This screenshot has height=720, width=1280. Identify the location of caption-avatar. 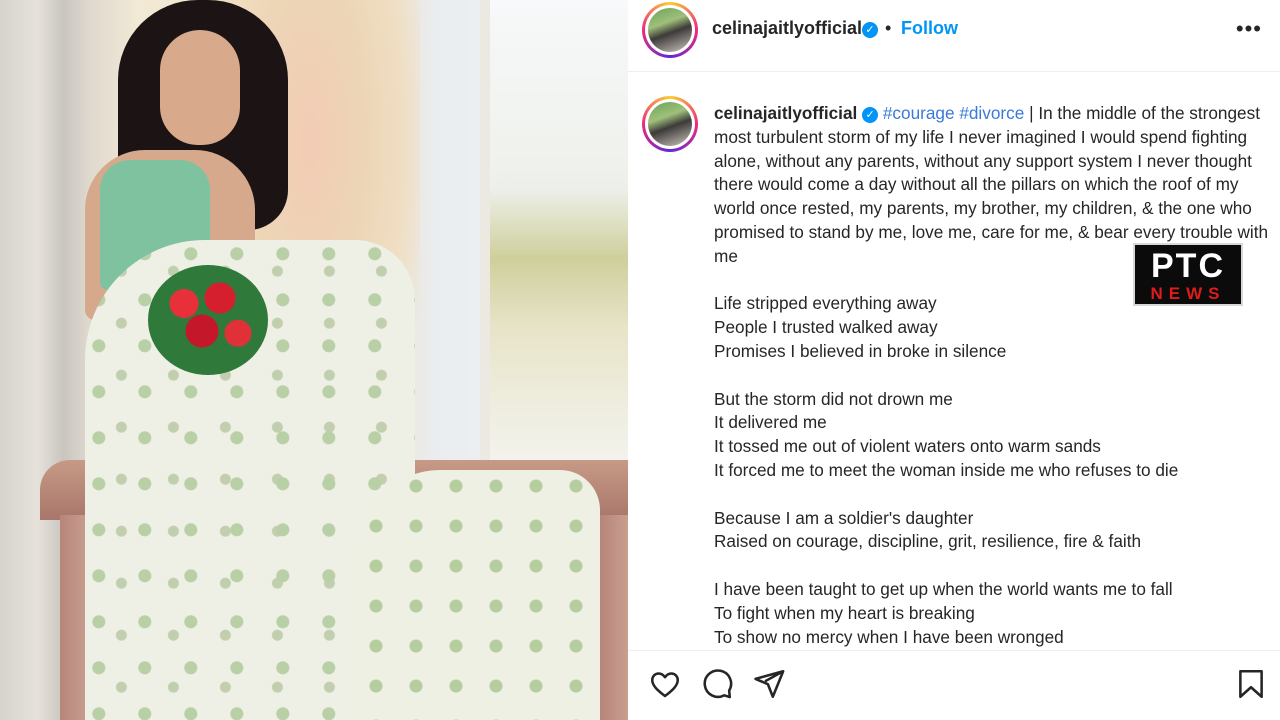
(670, 124).